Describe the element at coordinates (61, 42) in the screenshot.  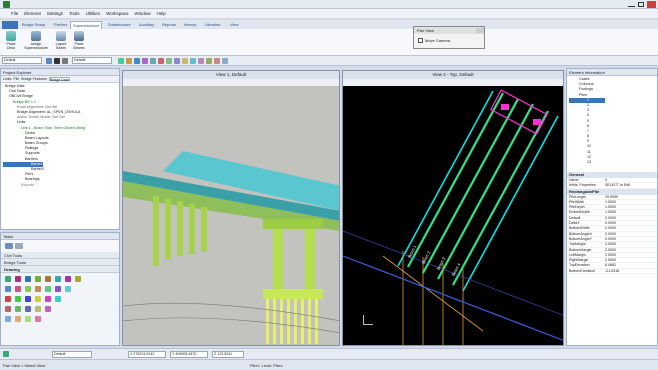
I see `layout-beam-button: Layout Beam` at that location.